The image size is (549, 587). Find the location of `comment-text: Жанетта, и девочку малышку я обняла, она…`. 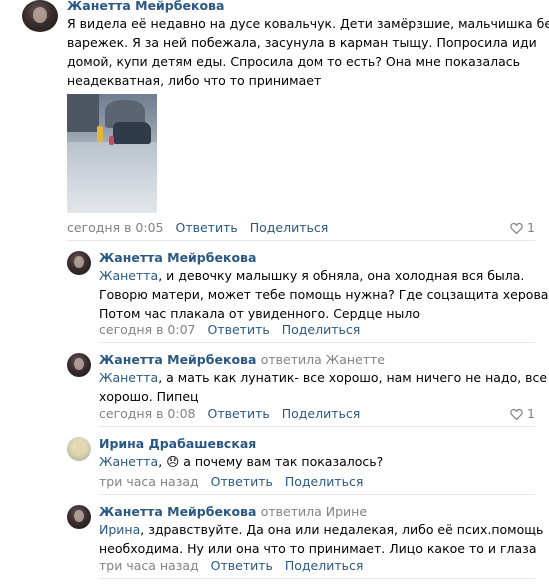

comment-text: Жанетта, и девочку малышку я обняла, она… is located at coordinates (324, 294).